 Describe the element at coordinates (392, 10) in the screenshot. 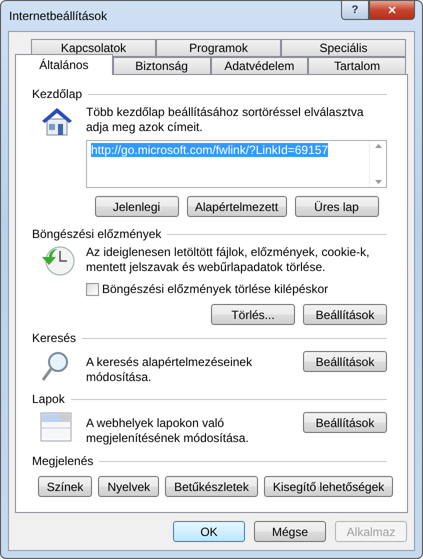

I see `close-button: ✕` at that location.